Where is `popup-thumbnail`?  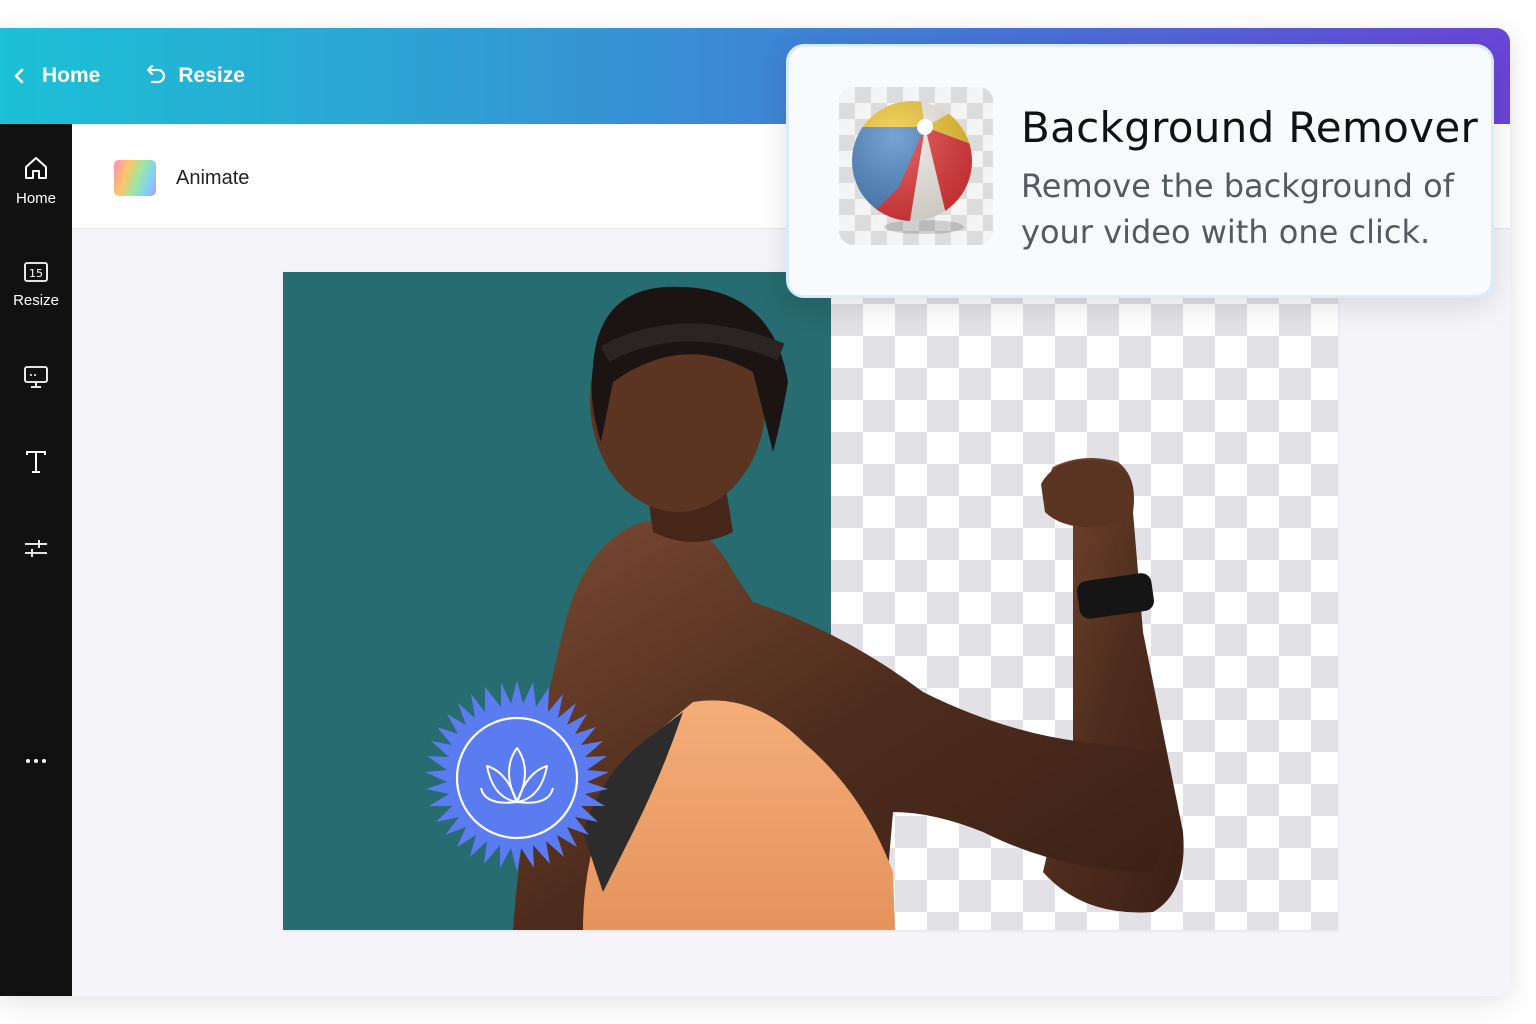 popup-thumbnail is located at coordinates (916, 166).